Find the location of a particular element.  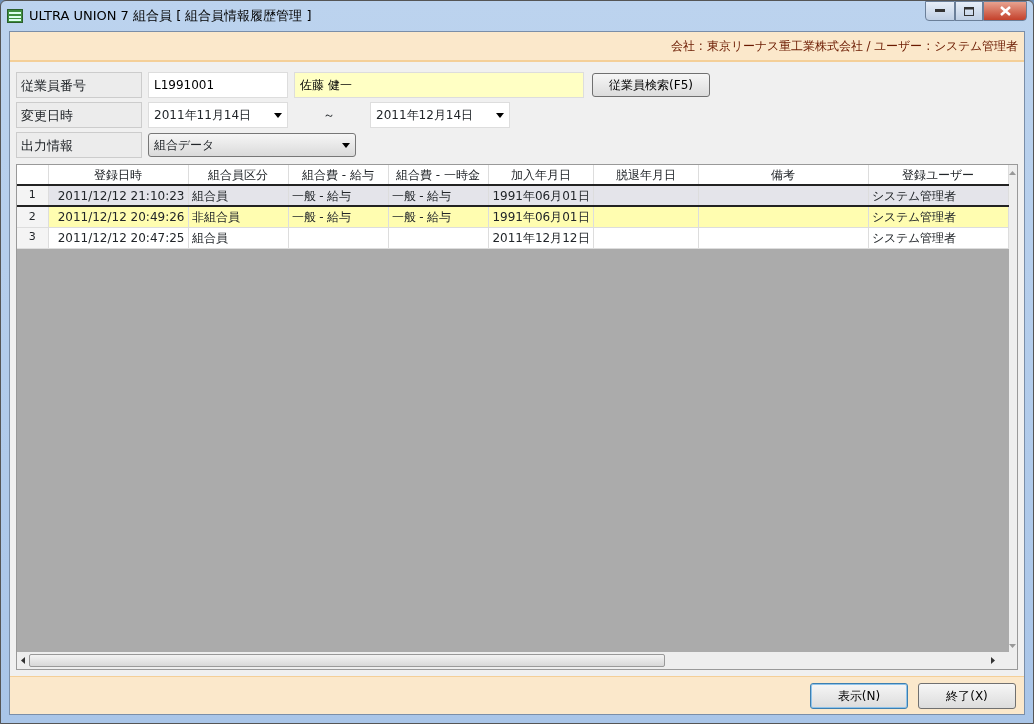

display-button: 表示(N) is located at coordinates (859, 695).